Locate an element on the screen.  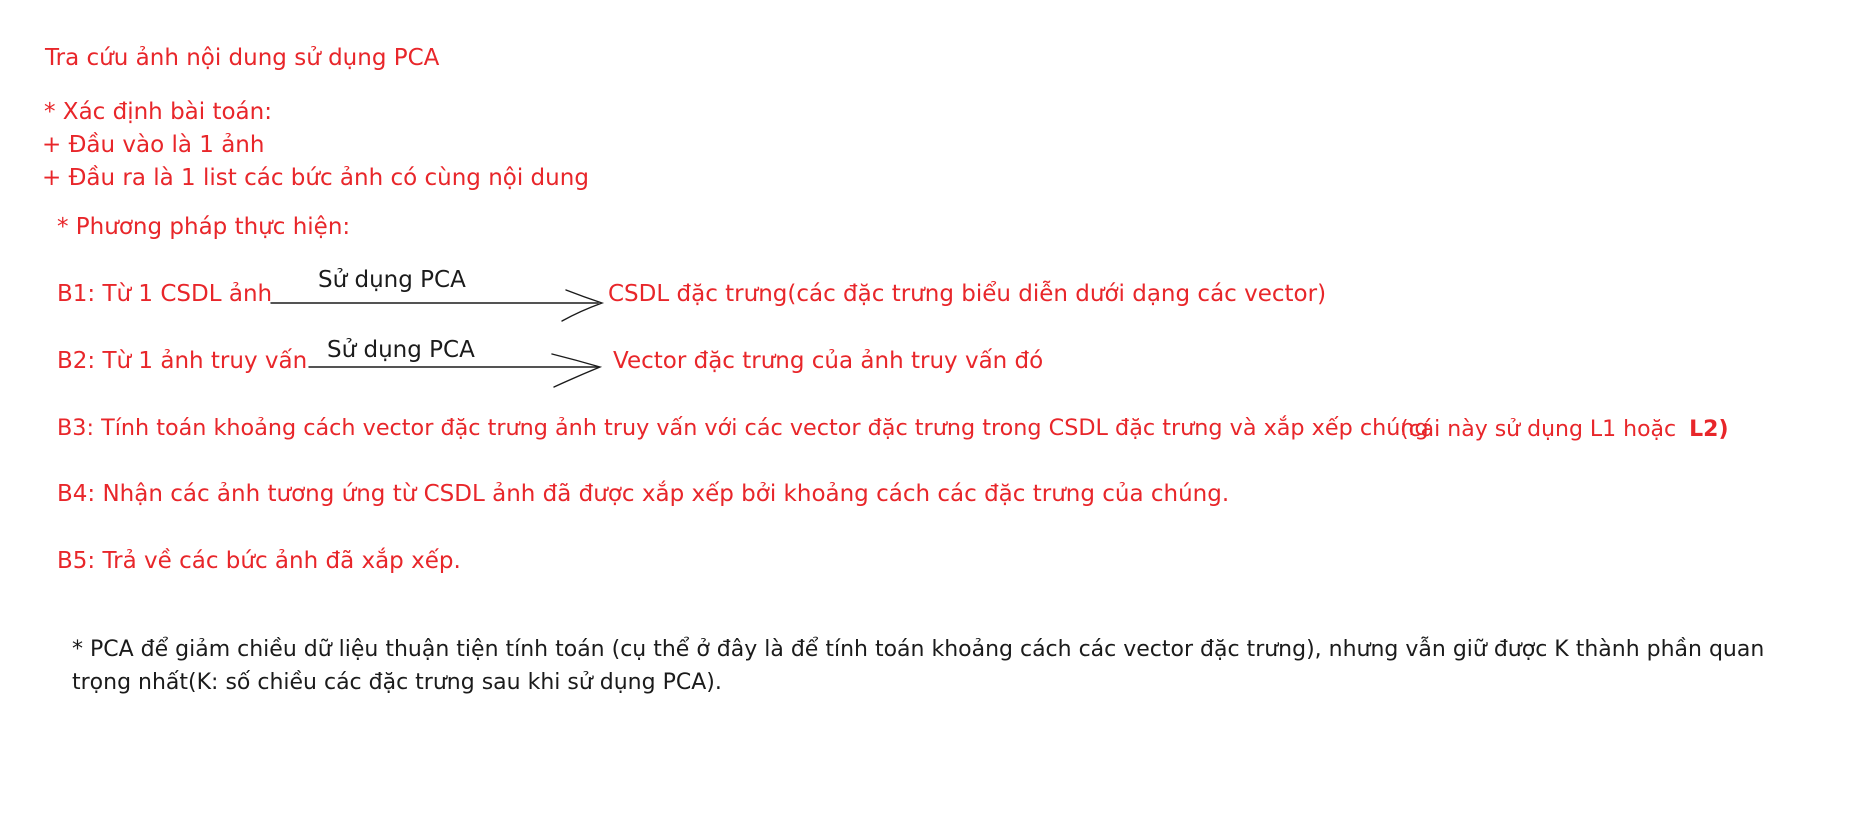
problem-input: + Đầu vào là 1 ảnh is located at coordinates (153, 145).